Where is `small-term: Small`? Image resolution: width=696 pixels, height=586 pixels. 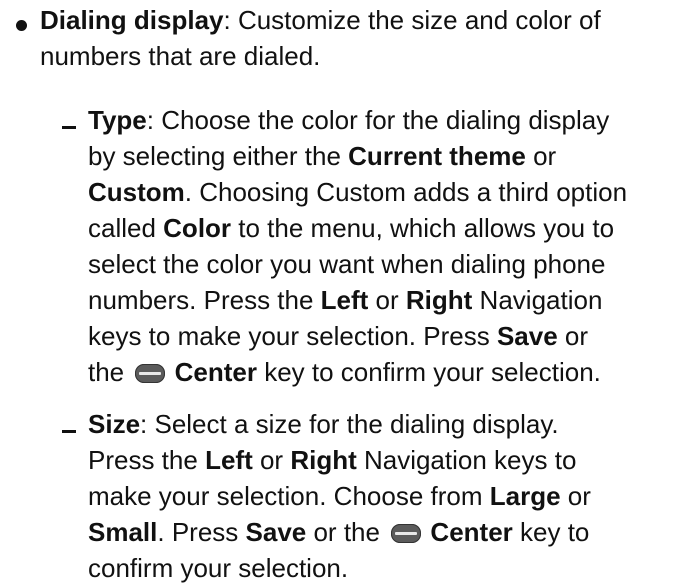
small-term: Small is located at coordinates (123, 532).